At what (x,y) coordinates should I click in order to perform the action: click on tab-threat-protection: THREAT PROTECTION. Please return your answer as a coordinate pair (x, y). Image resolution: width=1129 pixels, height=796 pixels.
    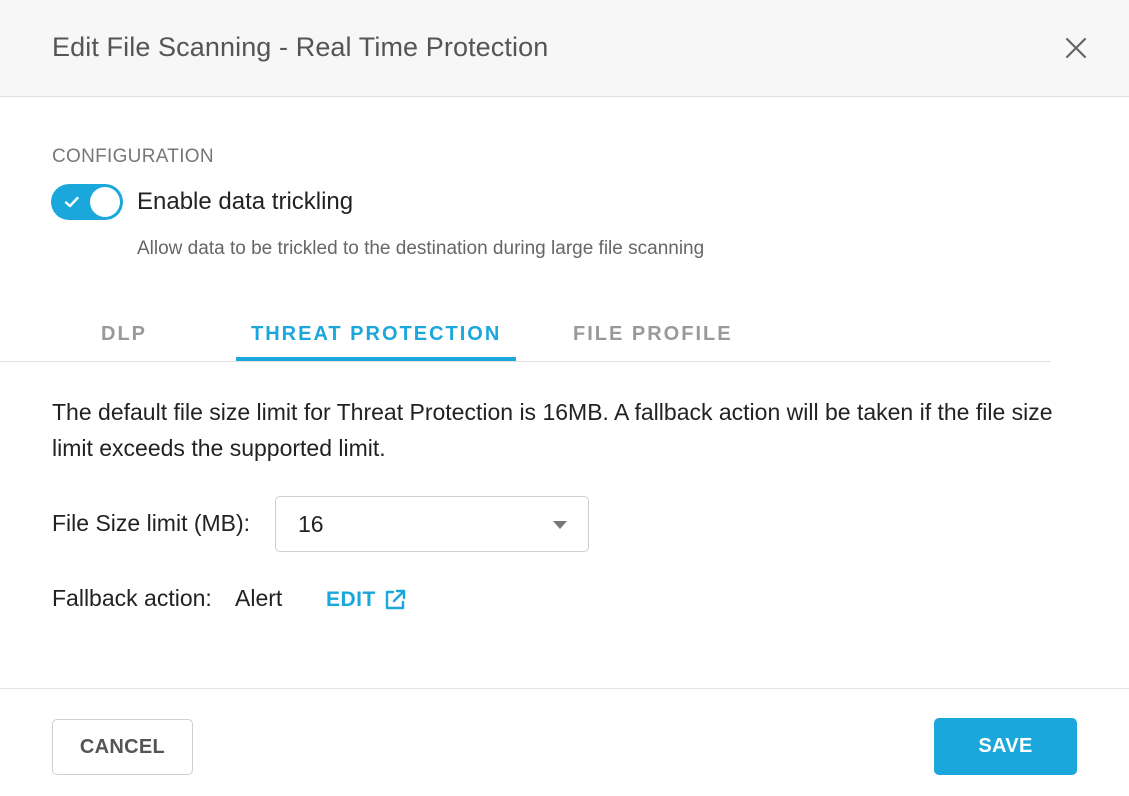
    Looking at the image, I should click on (376, 334).